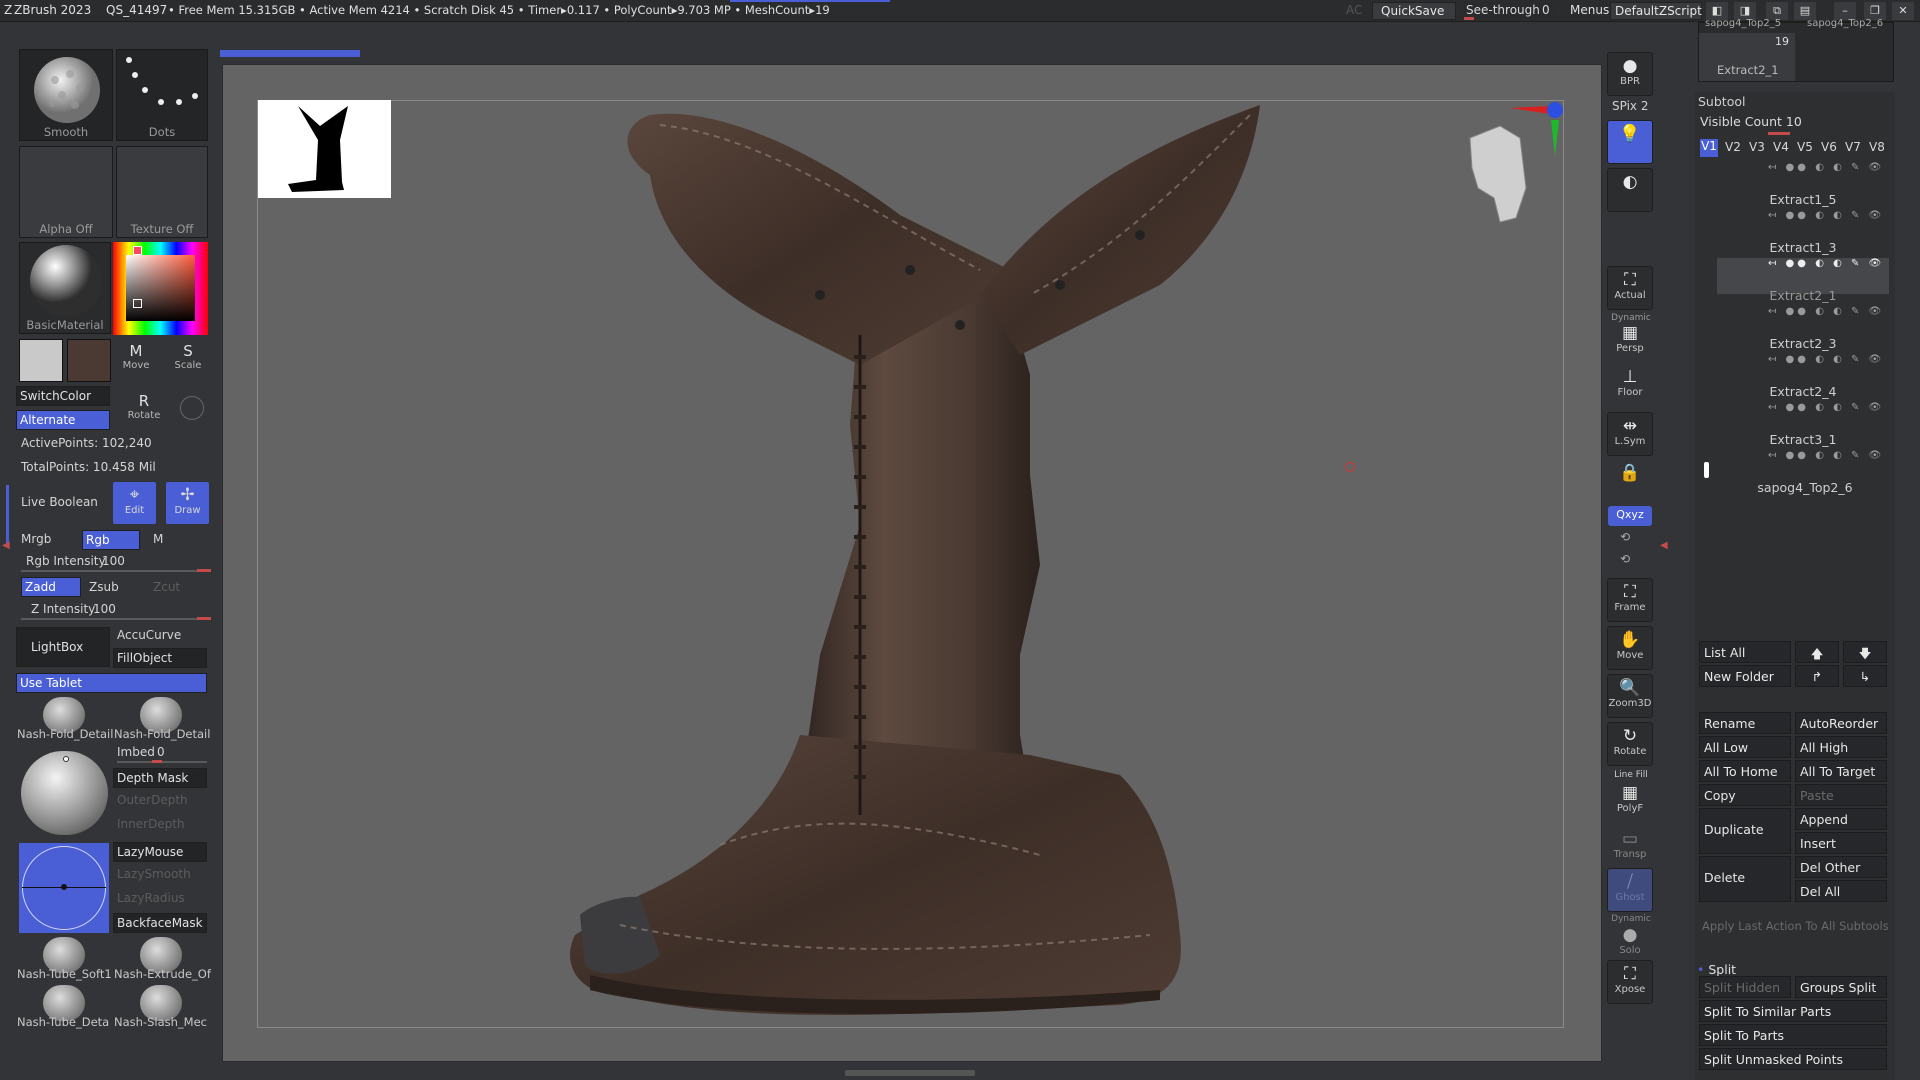  I want to click on zoom3d-button: 🔍 Zoom3D, so click(1630, 696).